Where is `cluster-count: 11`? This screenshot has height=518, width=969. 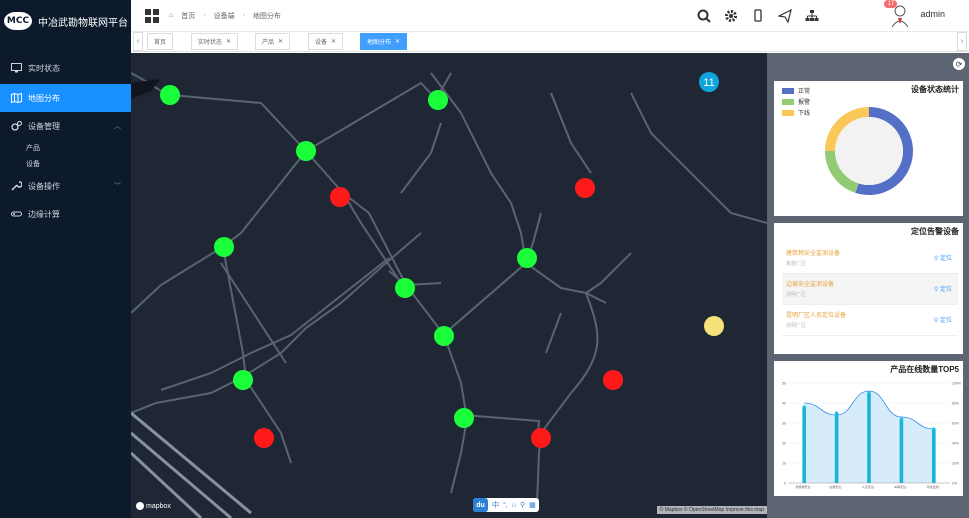 cluster-count: 11 is located at coordinates (708, 83).